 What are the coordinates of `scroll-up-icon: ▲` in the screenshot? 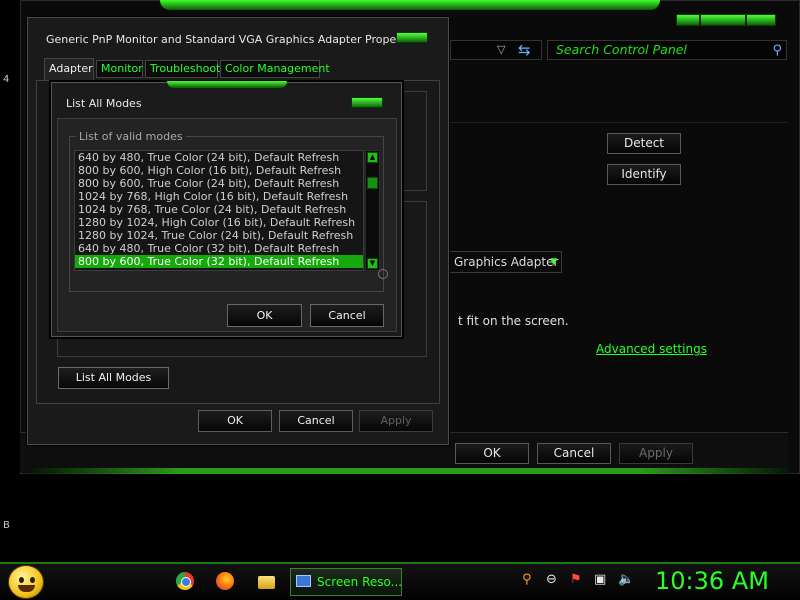 It's located at (372, 157).